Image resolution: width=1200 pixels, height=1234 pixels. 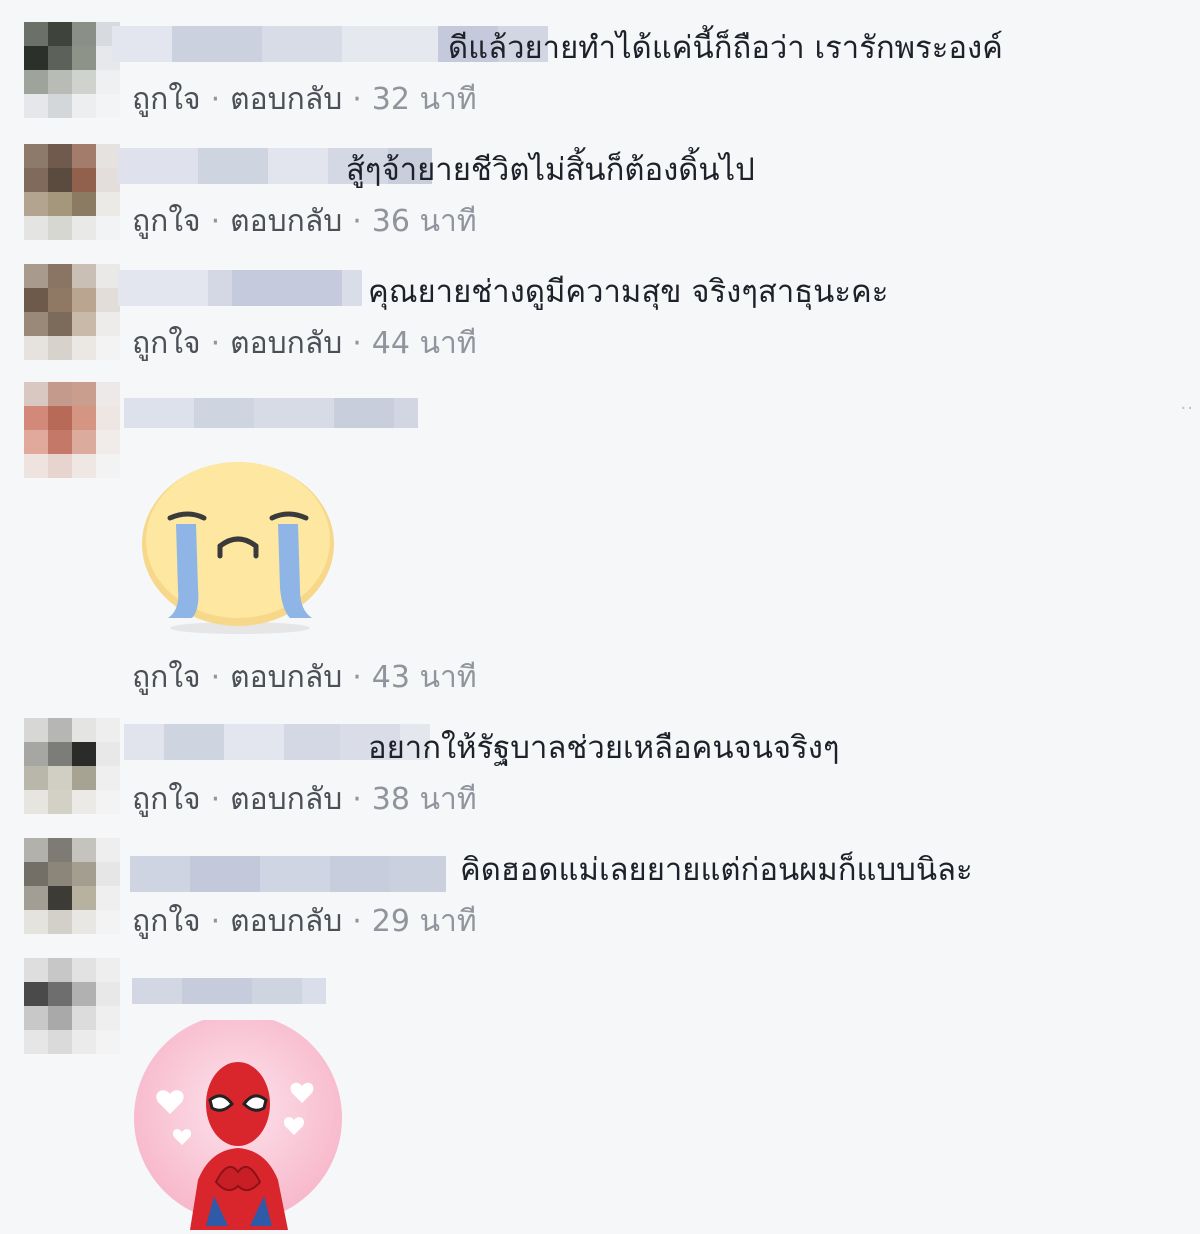 I want to click on comment-actions: ถูกใจ · ตอบกลับ · 36 นาที, so click(x=304, y=221).